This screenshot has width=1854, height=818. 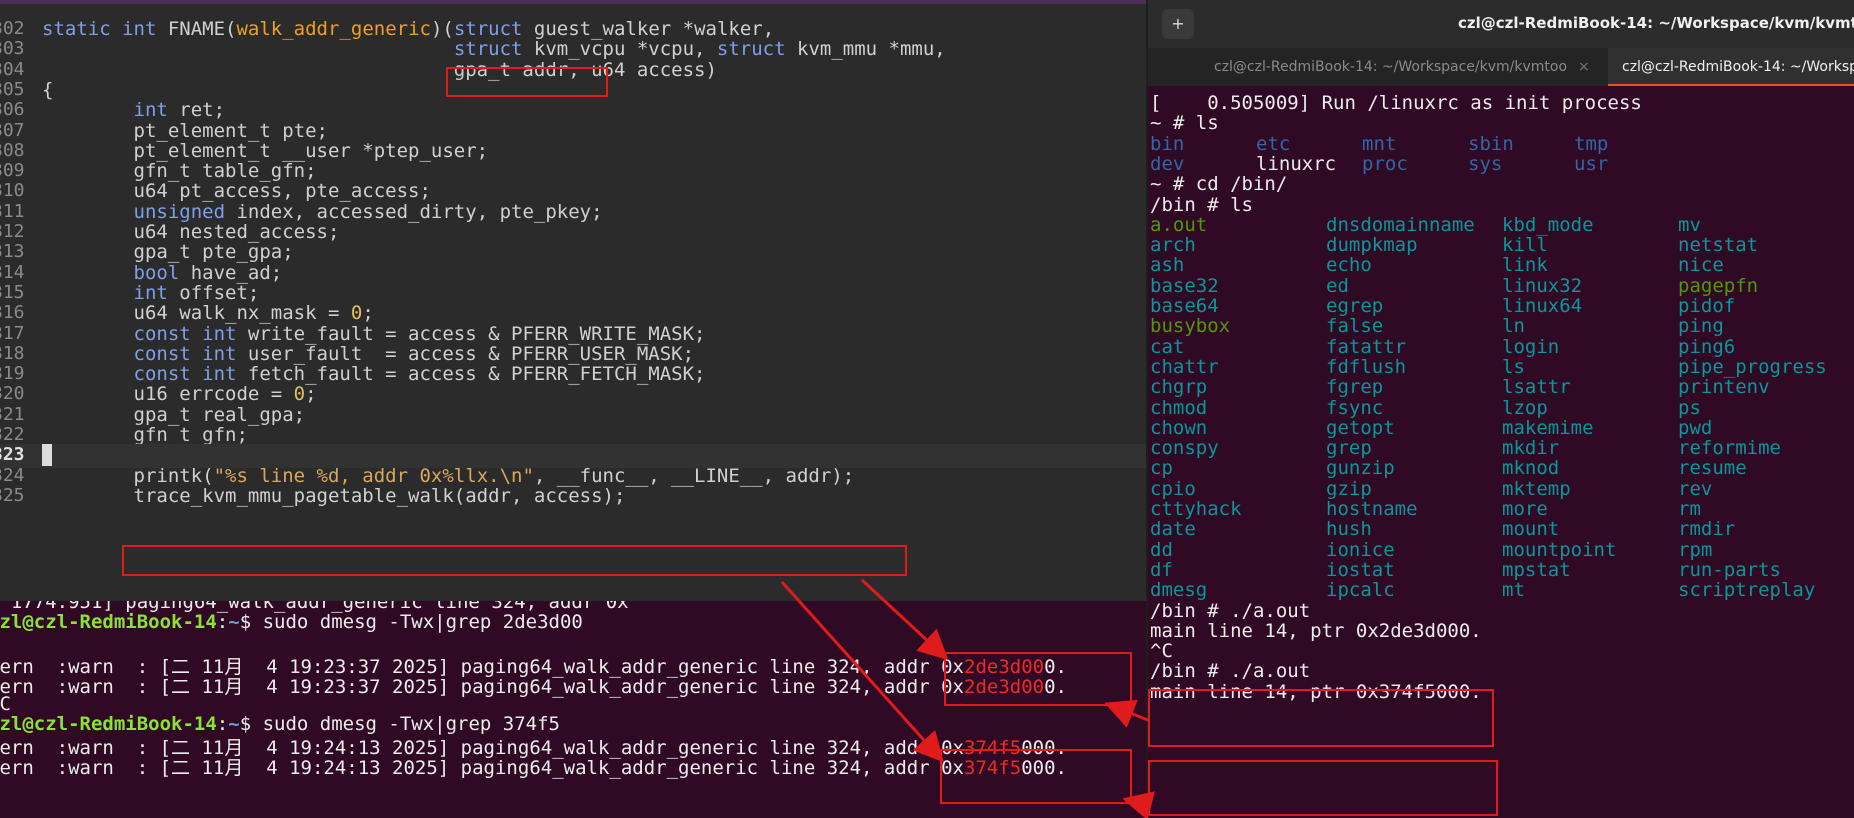 What do you see at coordinates (1126, 713) in the screenshot?
I see `arrow-aout-1-to-dmesg` at bounding box center [1126, 713].